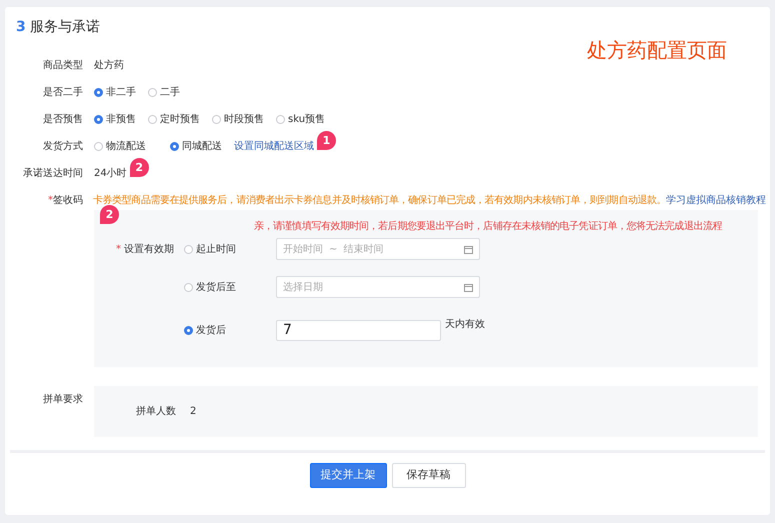 This screenshot has width=775, height=523. Describe the element at coordinates (164, 92) in the screenshot. I see `radio-option: 二手` at that location.